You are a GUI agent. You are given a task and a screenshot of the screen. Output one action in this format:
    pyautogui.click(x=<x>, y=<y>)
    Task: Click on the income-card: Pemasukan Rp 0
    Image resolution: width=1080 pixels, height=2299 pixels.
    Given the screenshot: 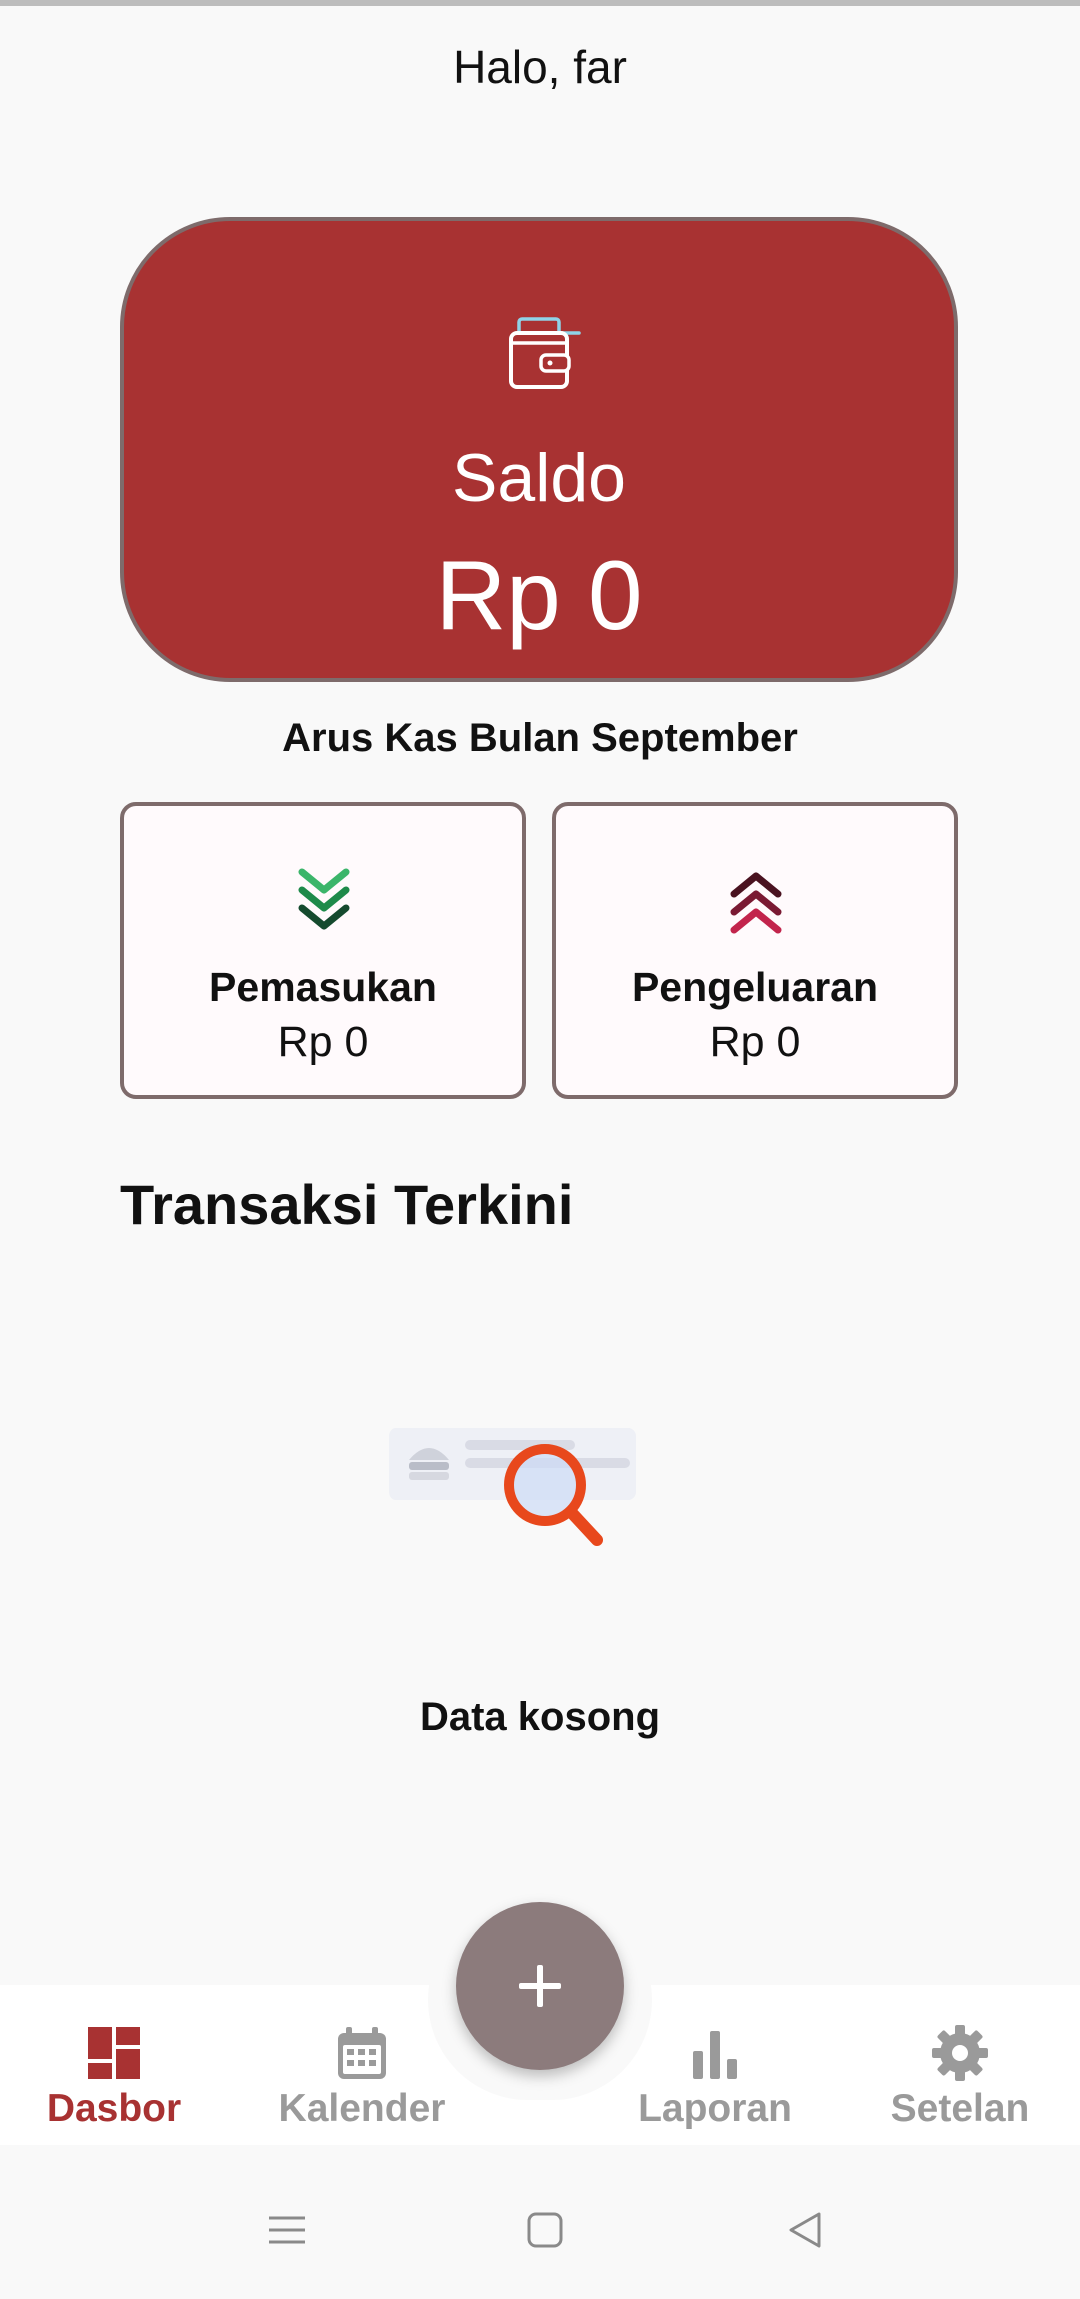 What is the action you would take?
    pyautogui.click(x=323, y=950)
    